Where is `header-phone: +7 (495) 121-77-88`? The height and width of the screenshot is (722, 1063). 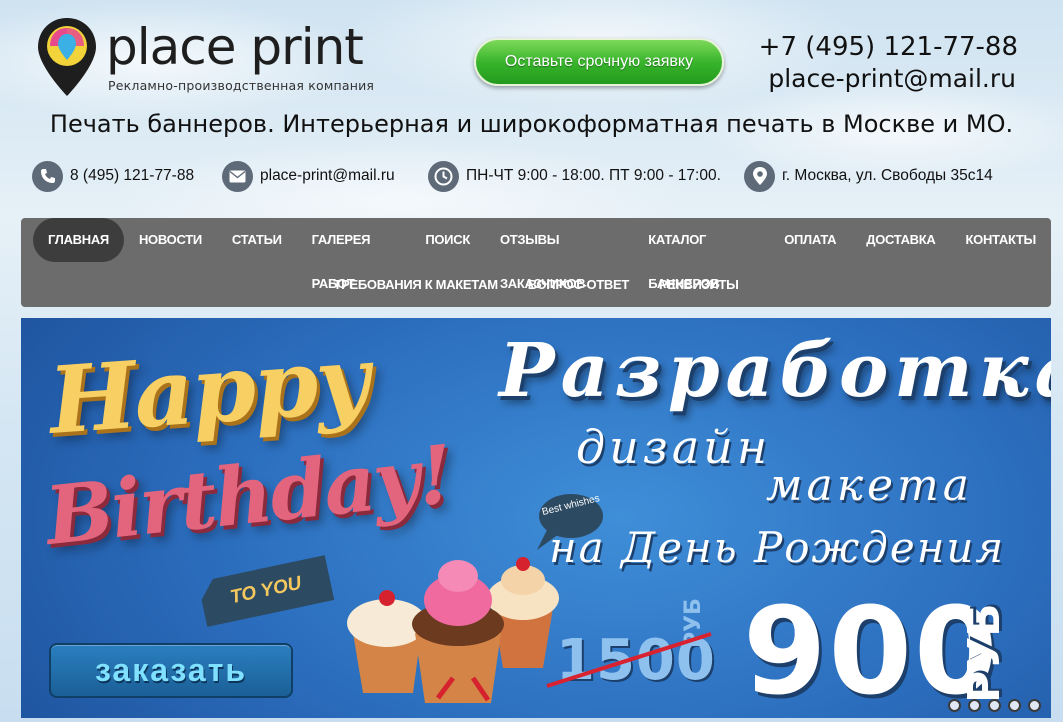 header-phone: +7 (495) 121-77-88 is located at coordinates (888, 47).